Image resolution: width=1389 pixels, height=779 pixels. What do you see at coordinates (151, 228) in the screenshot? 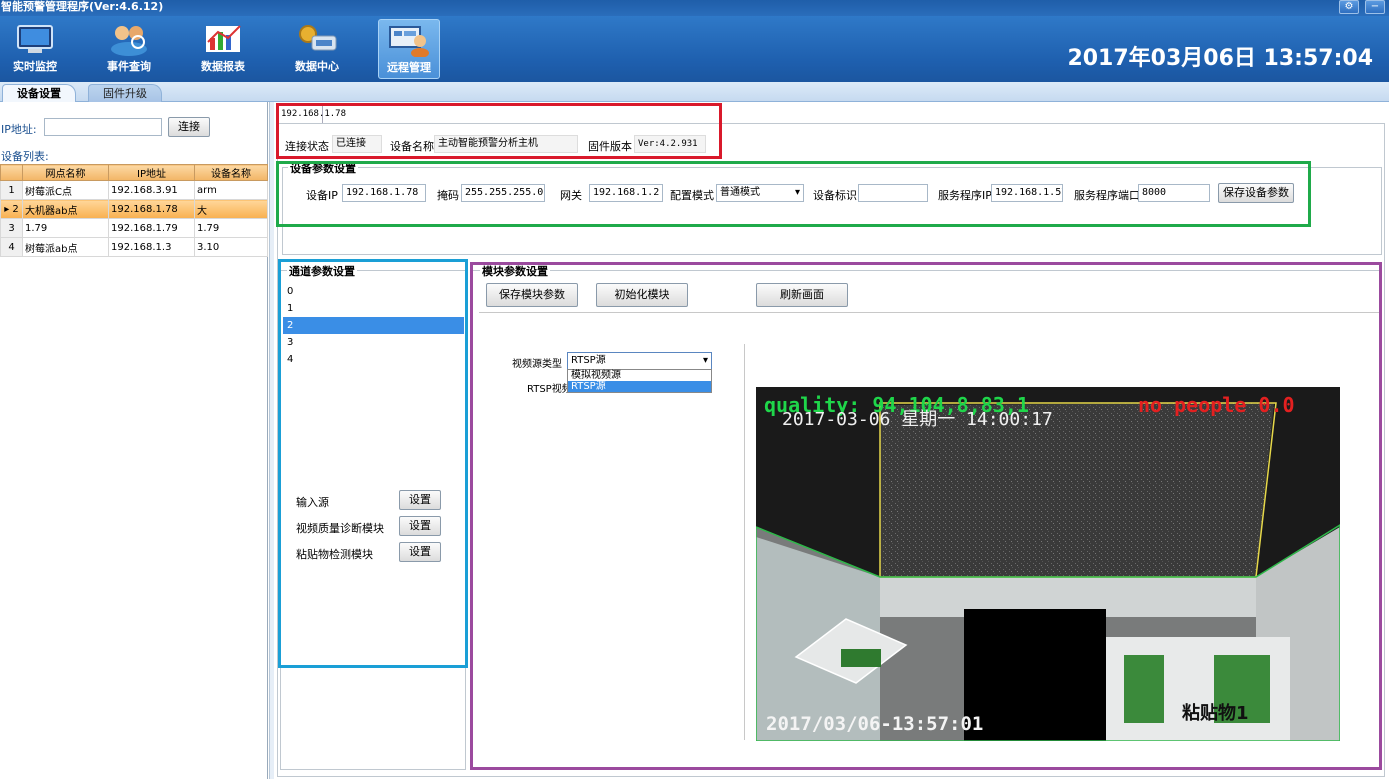
I see `cell-ip: 192.168.1.79` at bounding box center [151, 228].